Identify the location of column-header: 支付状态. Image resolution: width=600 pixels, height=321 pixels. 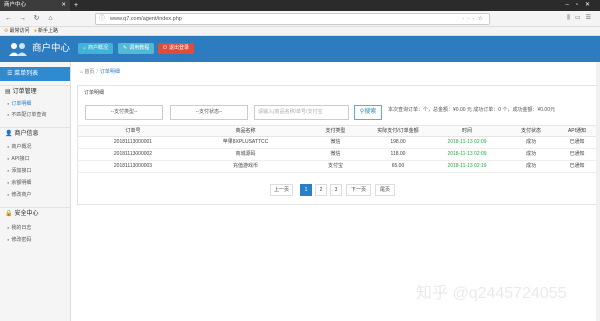
(530, 131).